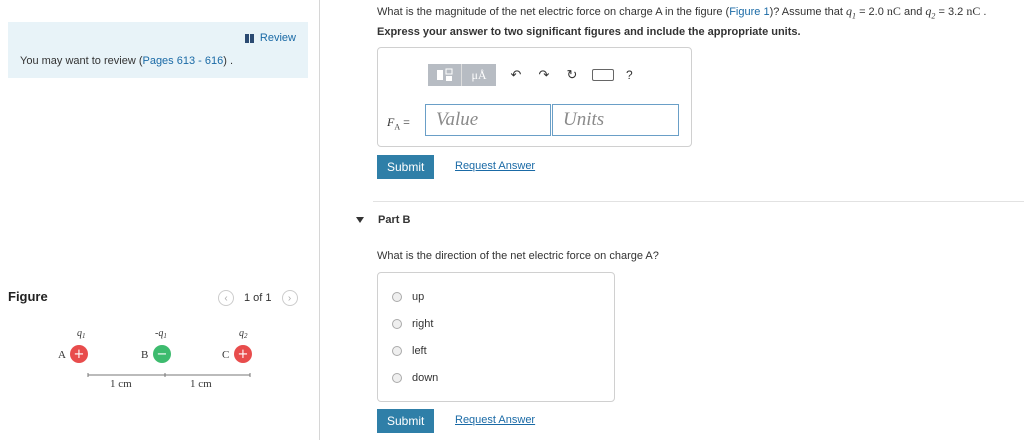 The width and height of the screenshot is (1024, 440). What do you see at coordinates (516, 75) in the screenshot?
I see `undo-icon: ↶` at bounding box center [516, 75].